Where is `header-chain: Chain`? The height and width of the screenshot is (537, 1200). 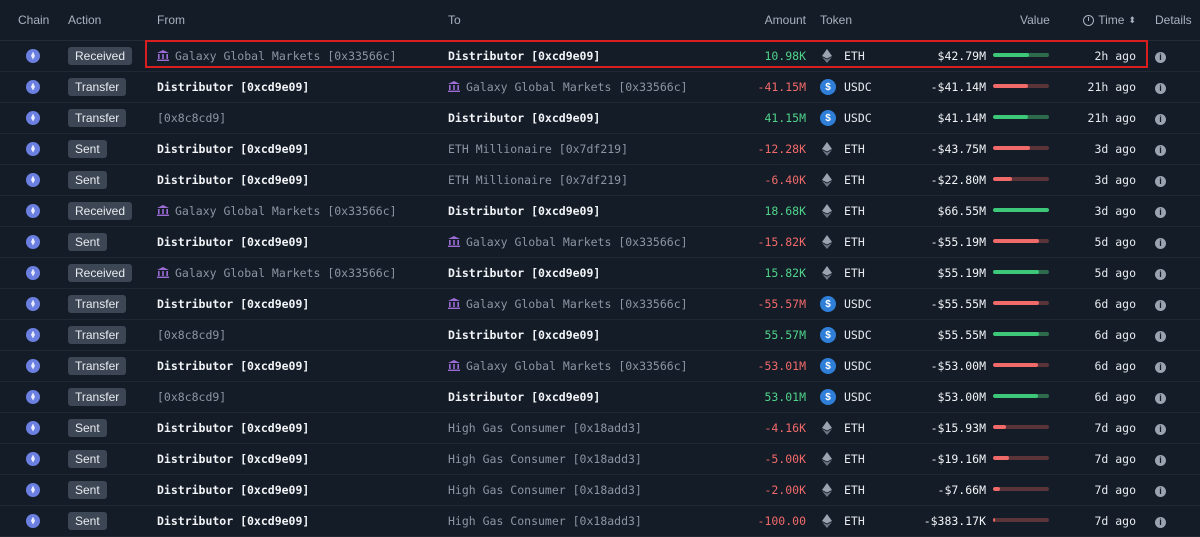 header-chain: Chain is located at coordinates (33, 20).